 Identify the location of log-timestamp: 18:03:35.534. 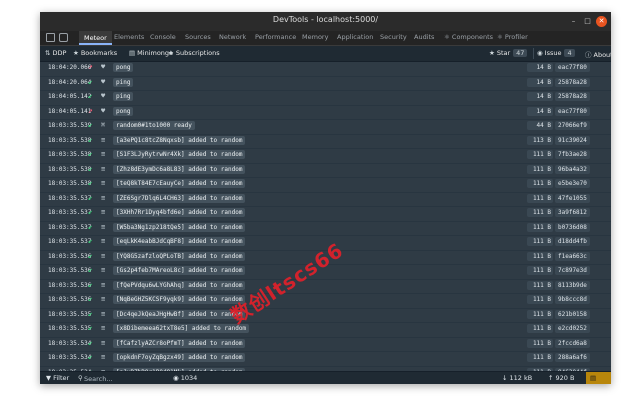
(70, 343).